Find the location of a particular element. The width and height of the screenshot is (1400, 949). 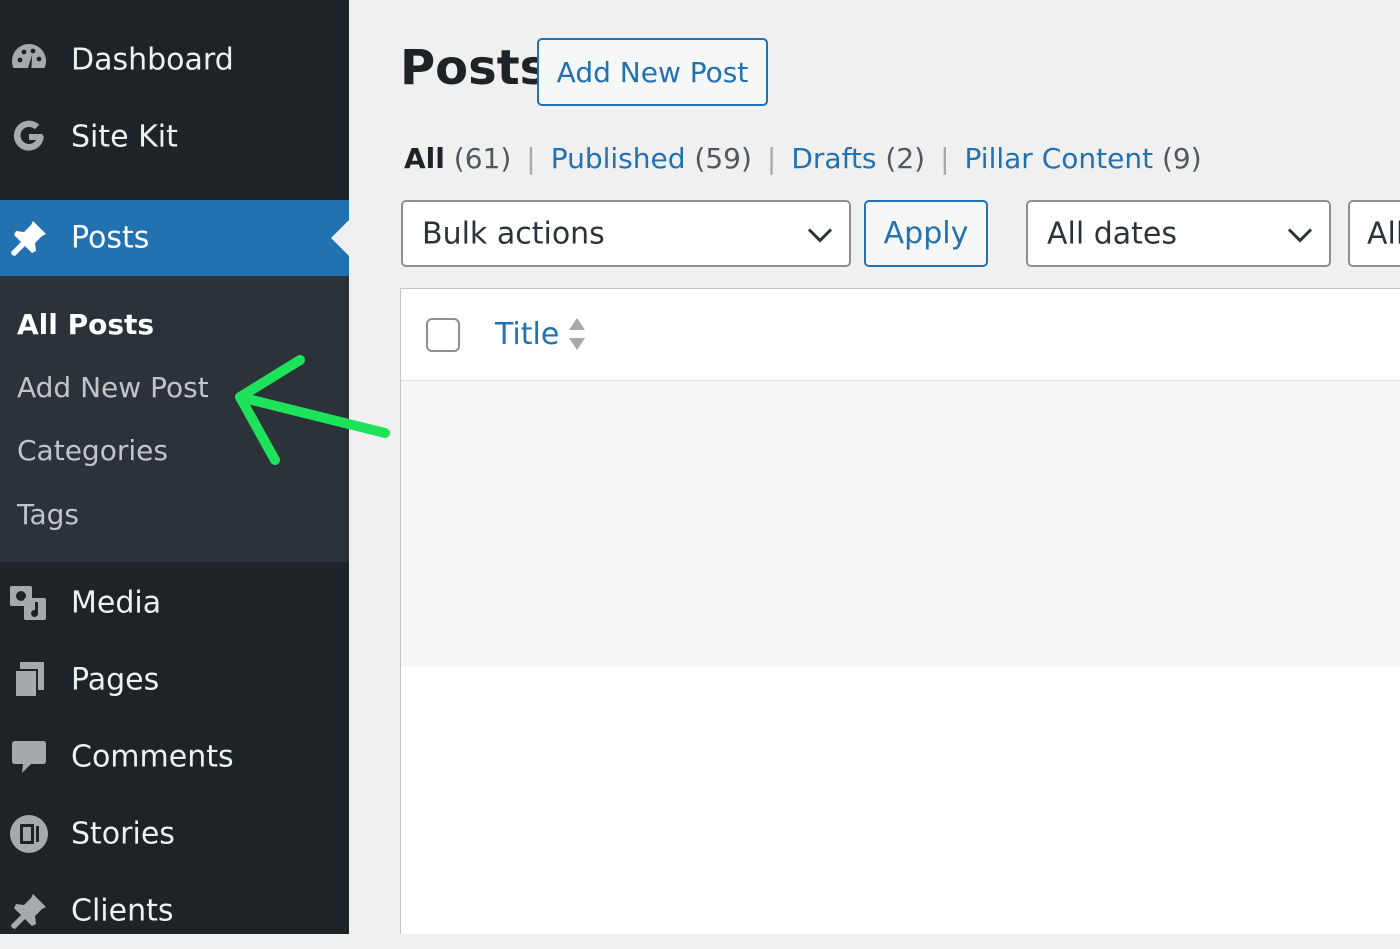

sidebar-item-stories: Stories is located at coordinates (174, 834).